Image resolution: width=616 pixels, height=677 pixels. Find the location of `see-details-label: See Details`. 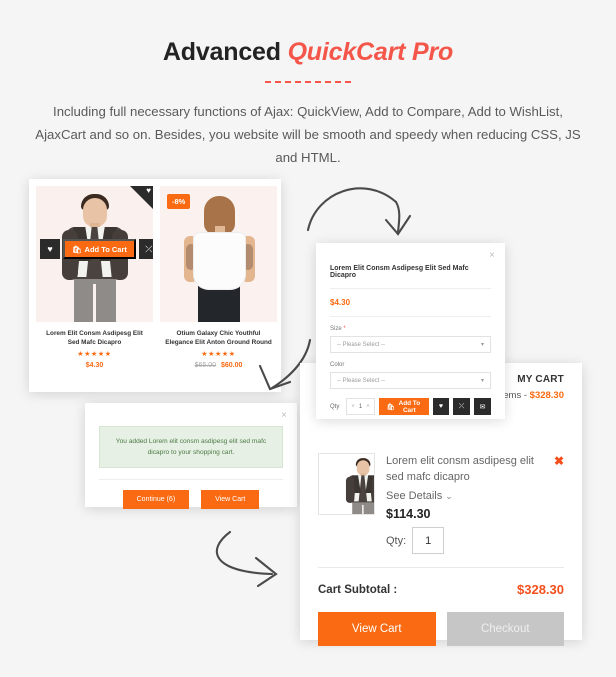

see-details-label: See Details is located at coordinates (414, 496).